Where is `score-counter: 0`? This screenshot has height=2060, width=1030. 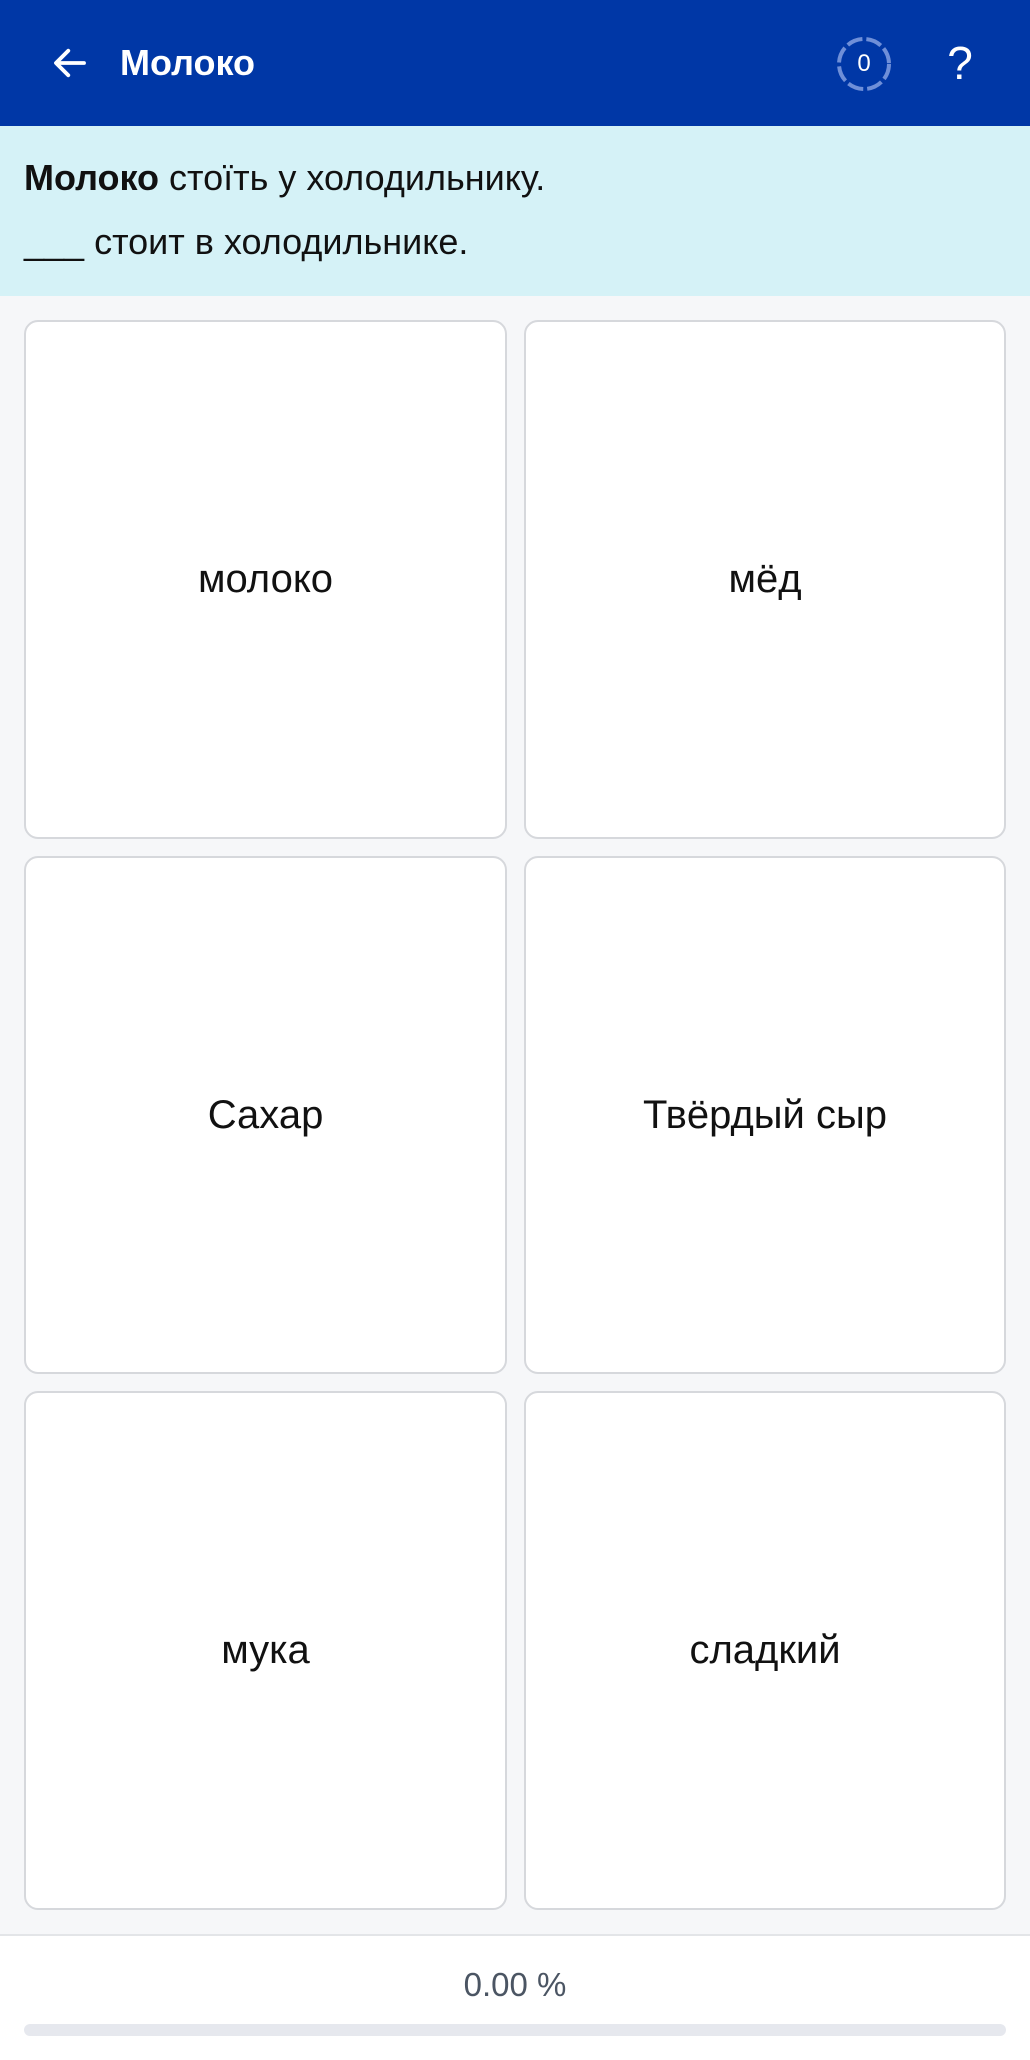
score-counter: 0 is located at coordinates (864, 64).